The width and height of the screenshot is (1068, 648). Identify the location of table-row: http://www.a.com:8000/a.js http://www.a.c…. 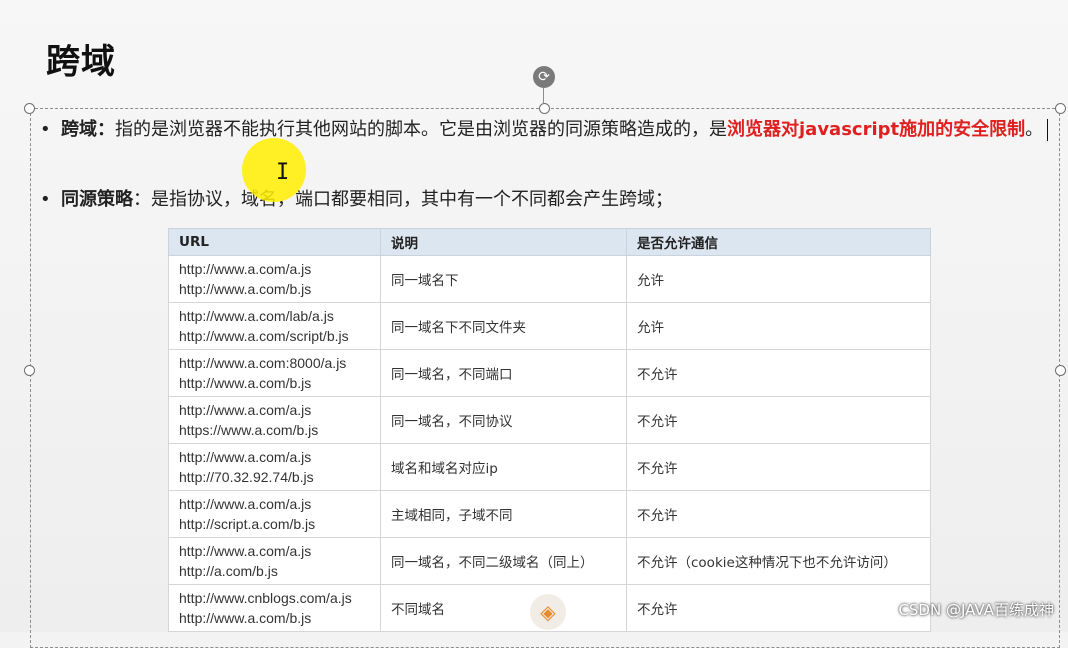
(549, 373).